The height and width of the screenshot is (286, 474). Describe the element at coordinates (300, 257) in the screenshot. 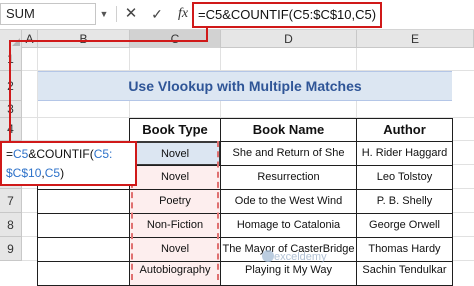

I see `watermark: exceldemy` at that location.